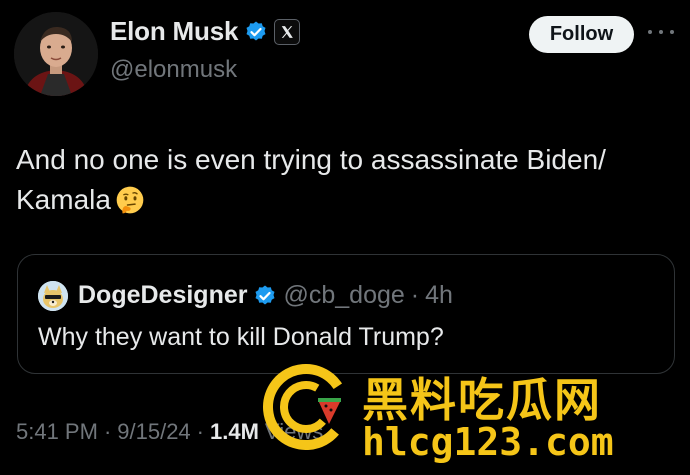 The width and height of the screenshot is (690, 475). I want to click on quote-header: DogeDesigner @cb_doge · 4h, so click(265, 295).